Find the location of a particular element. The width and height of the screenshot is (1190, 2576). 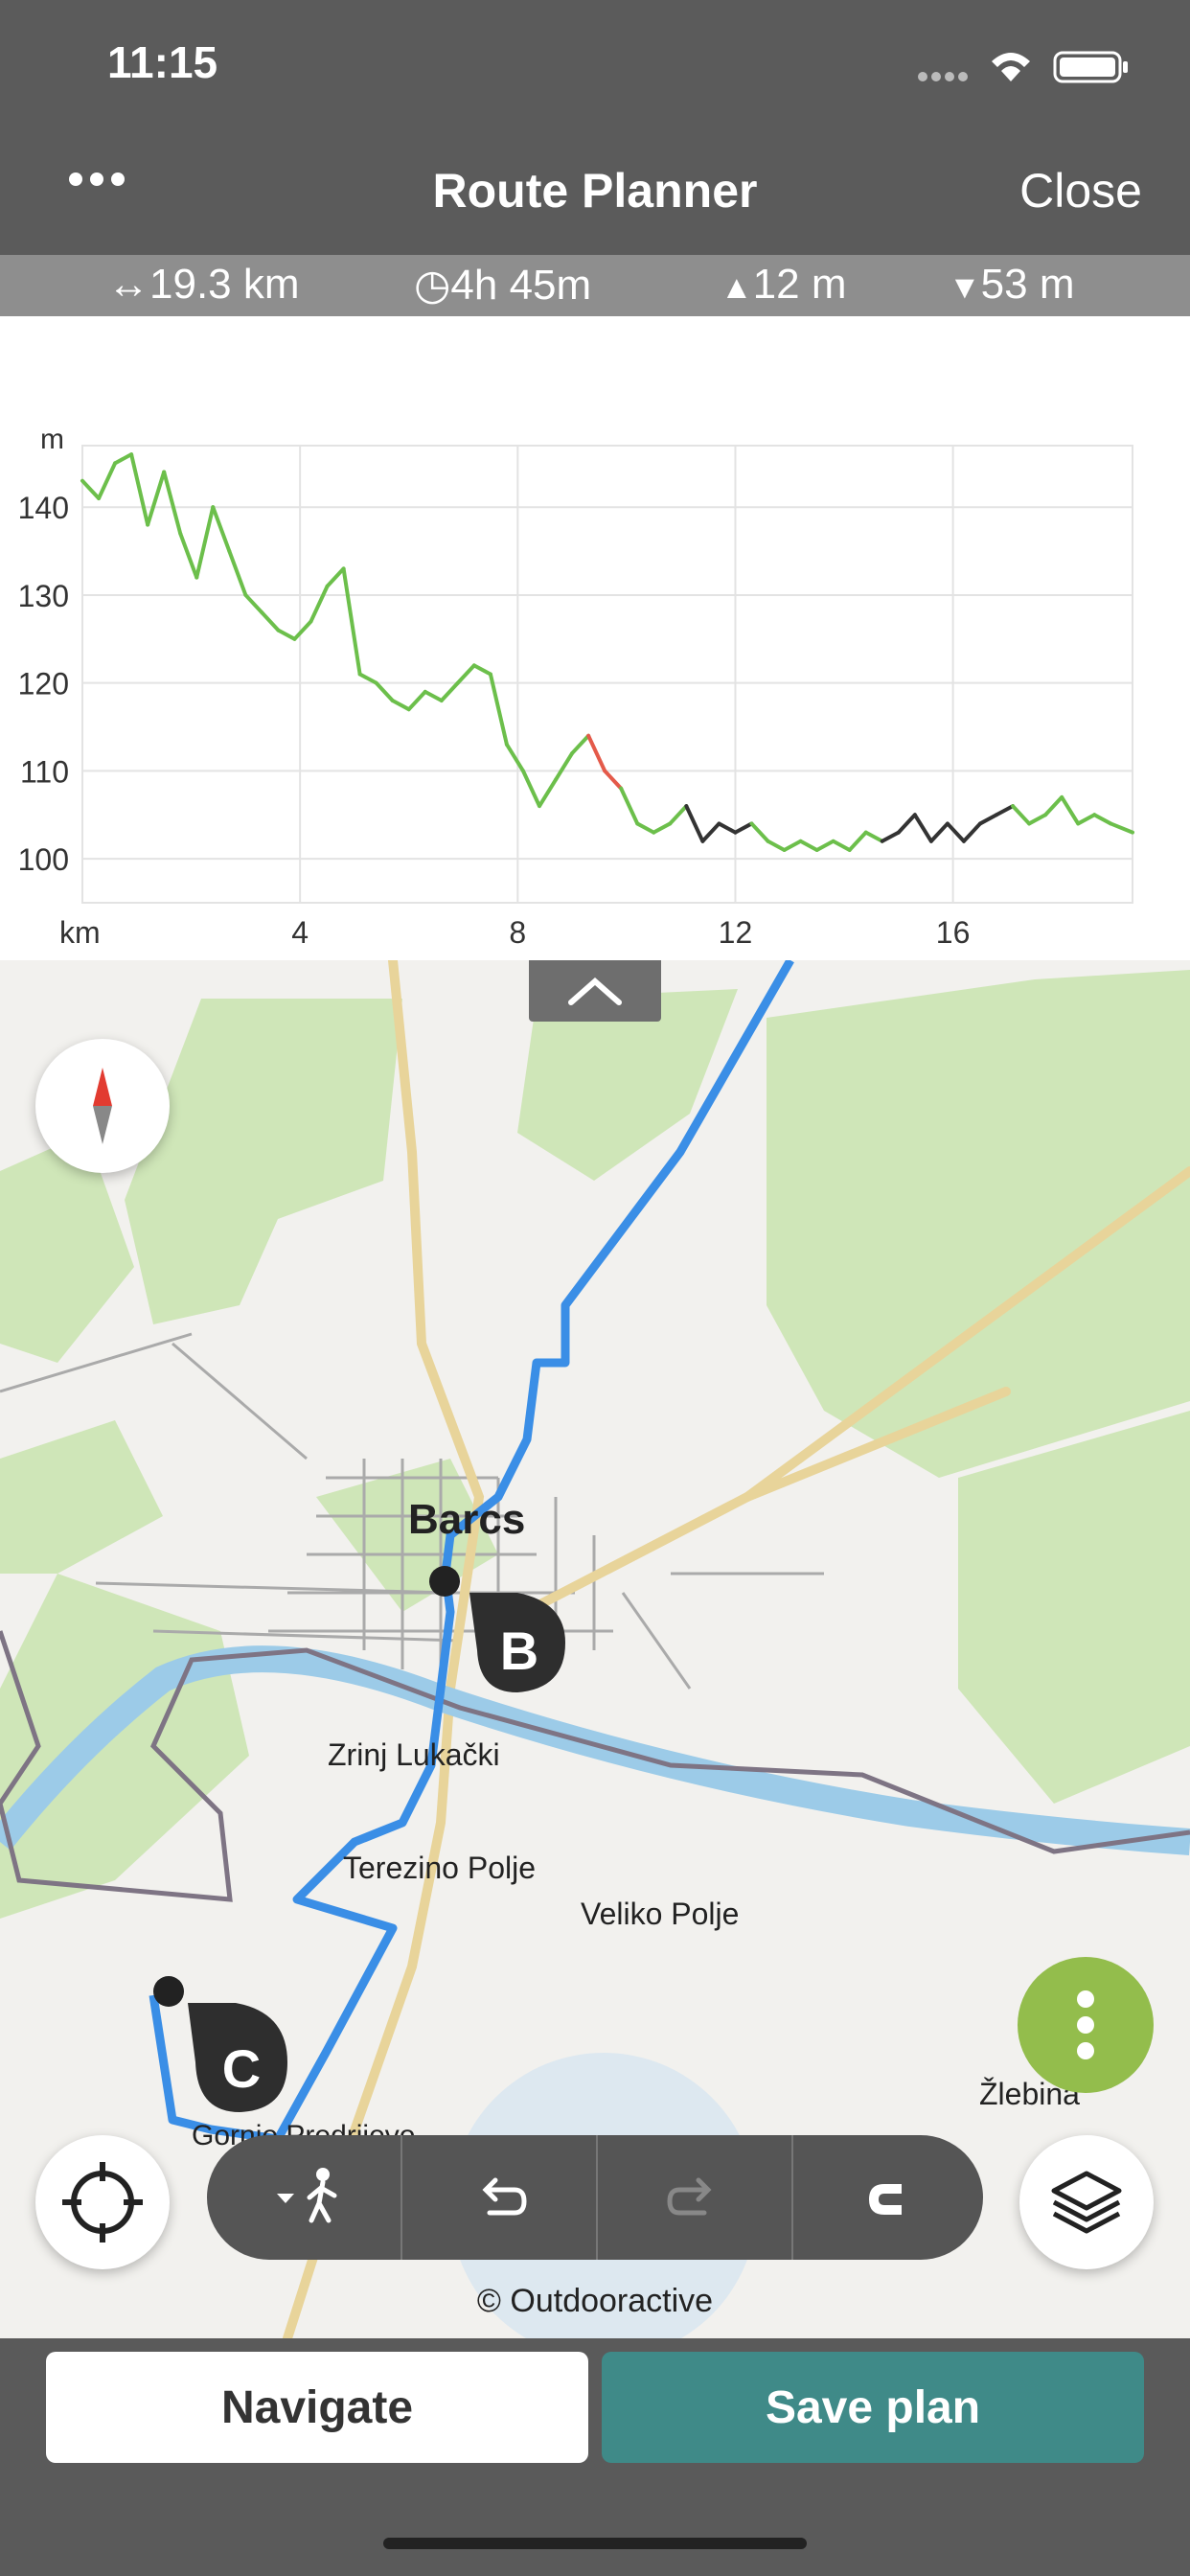

x-tick-label: 16 is located at coordinates (953, 932).